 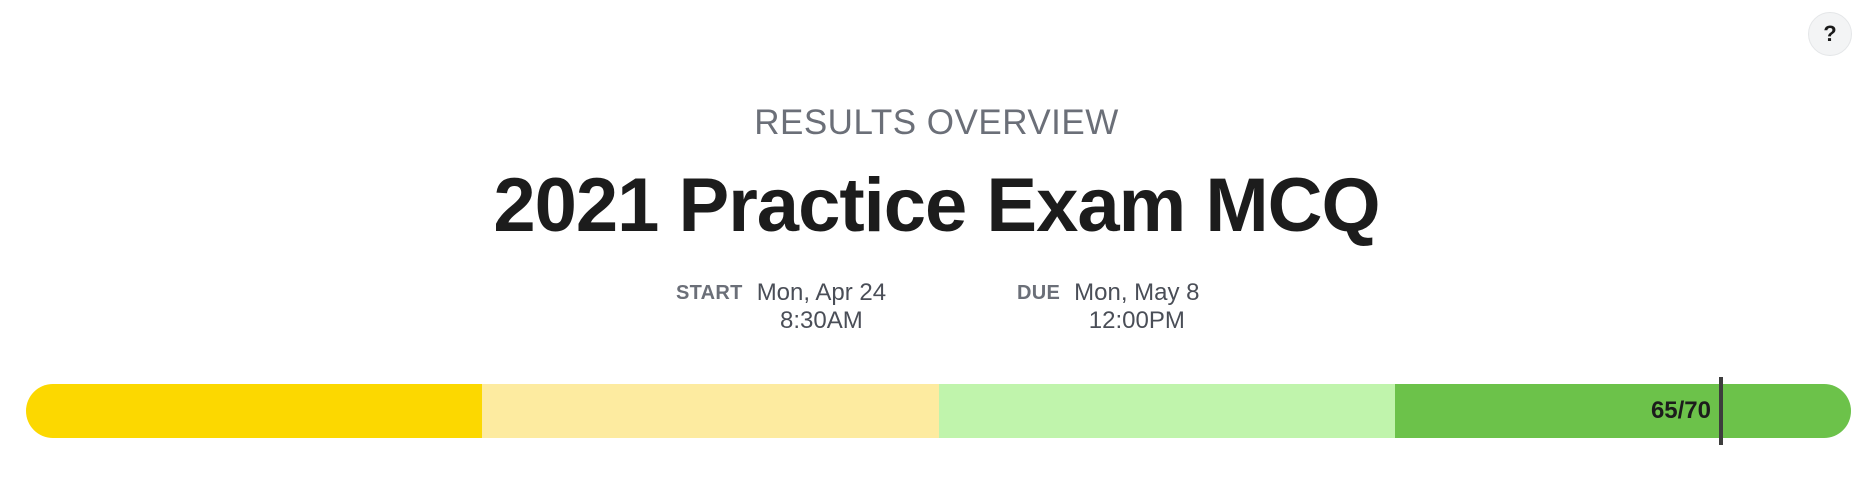 What do you see at coordinates (821, 320) in the screenshot?
I see `start-time: 8:30AM` at bounding box center [821, 320].